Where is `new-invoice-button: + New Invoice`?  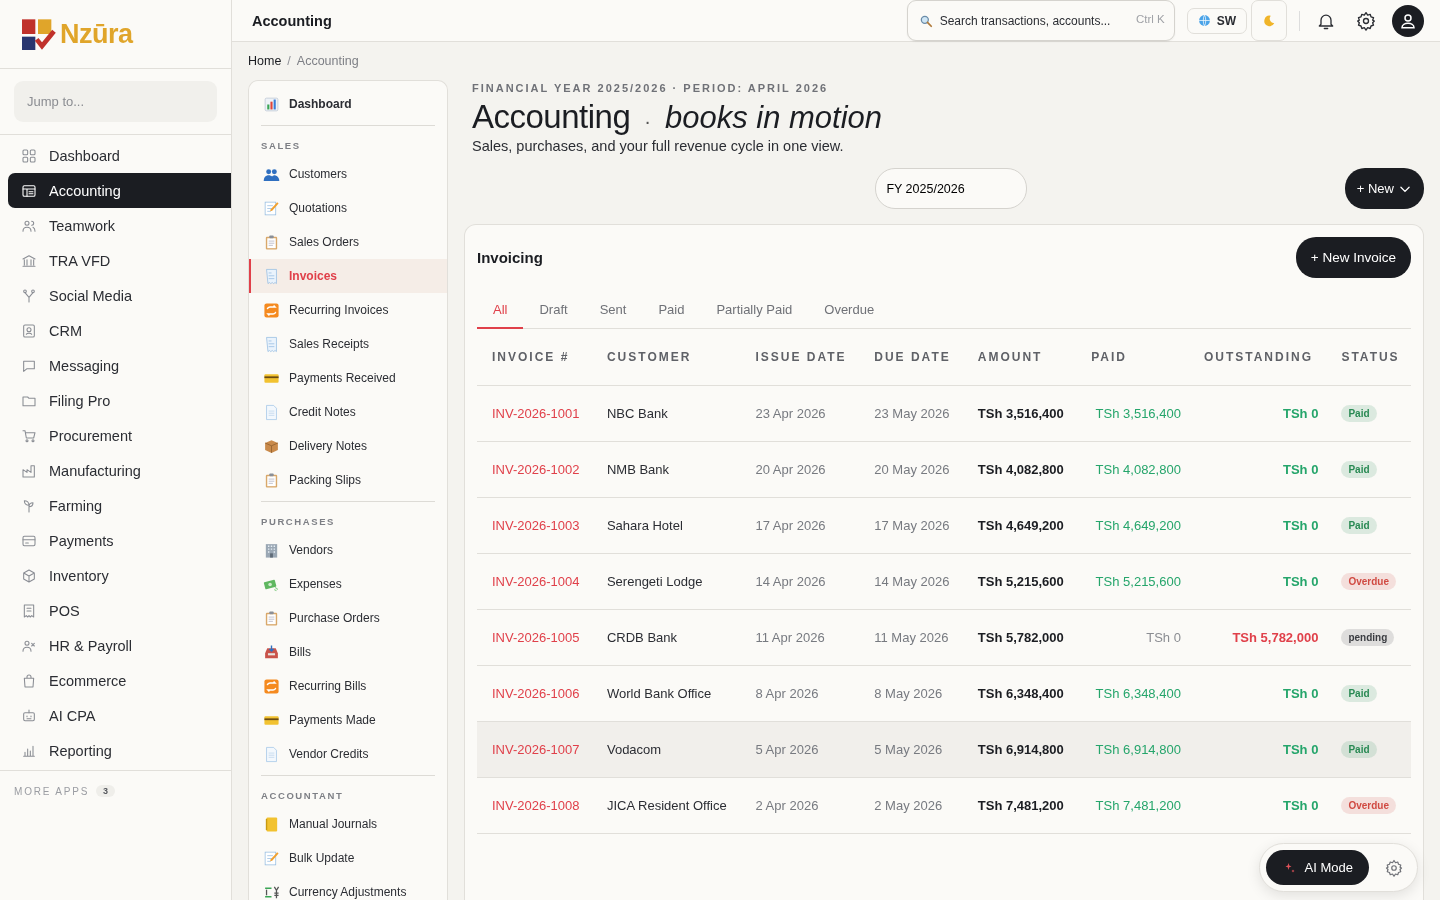 new-invoice-button: + New Invoice is located at coordinates (1353, 257).